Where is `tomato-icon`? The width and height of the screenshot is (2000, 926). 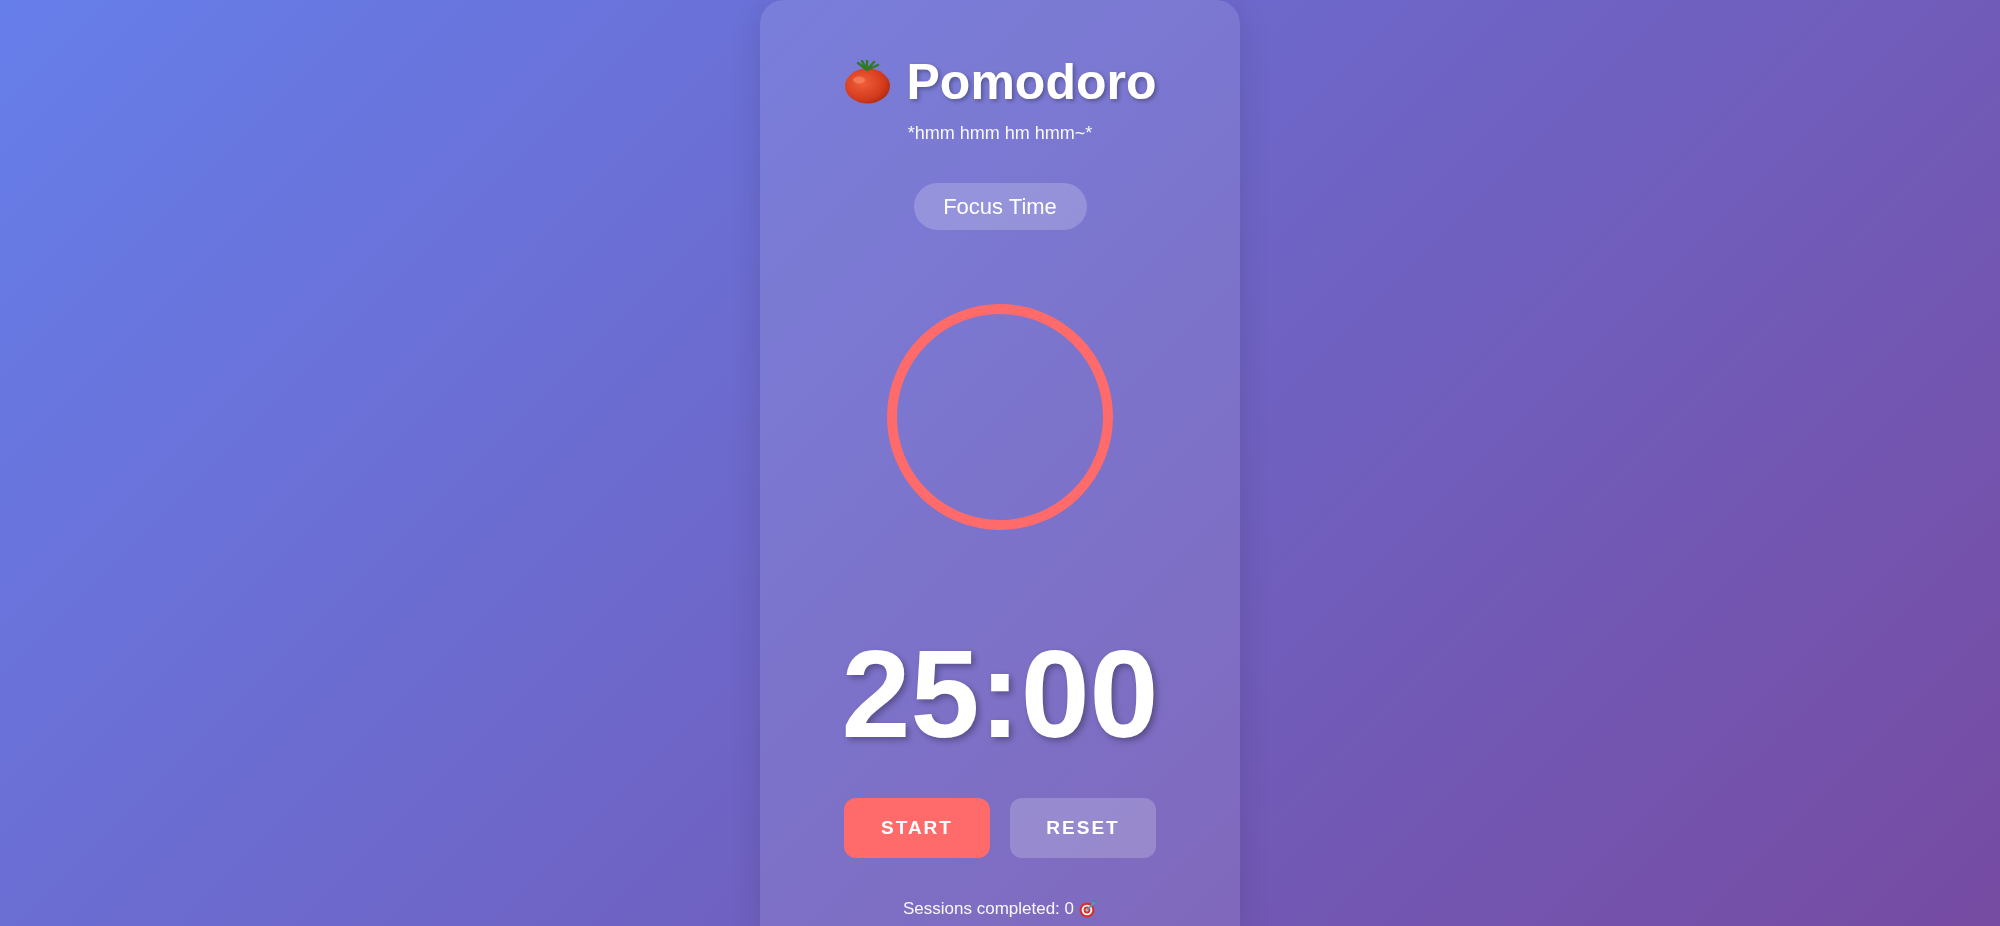 tomato-icon is located at coordinates (867, 82).